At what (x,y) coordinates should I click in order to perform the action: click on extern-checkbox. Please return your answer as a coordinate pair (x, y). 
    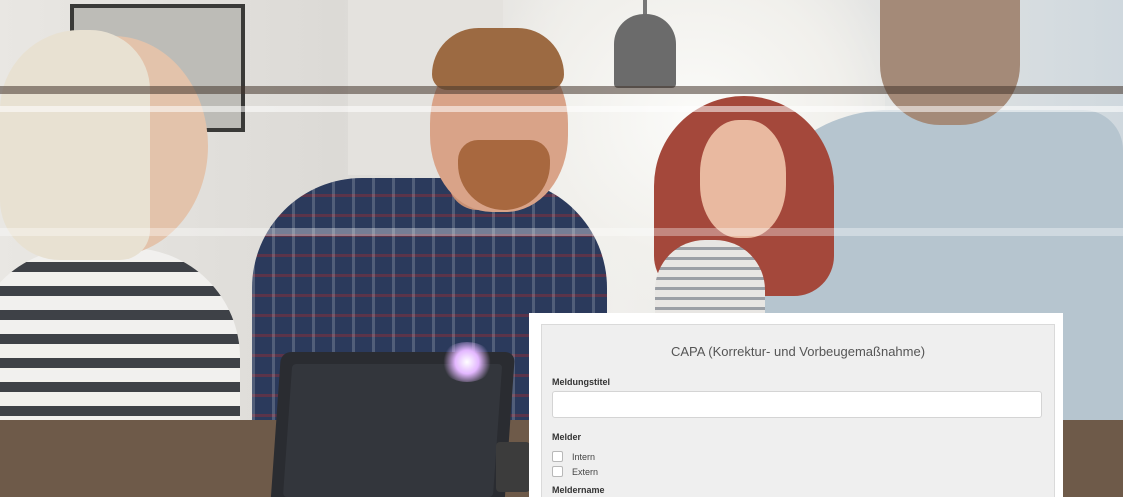
    Looking at the image, I should click on (557, 471).